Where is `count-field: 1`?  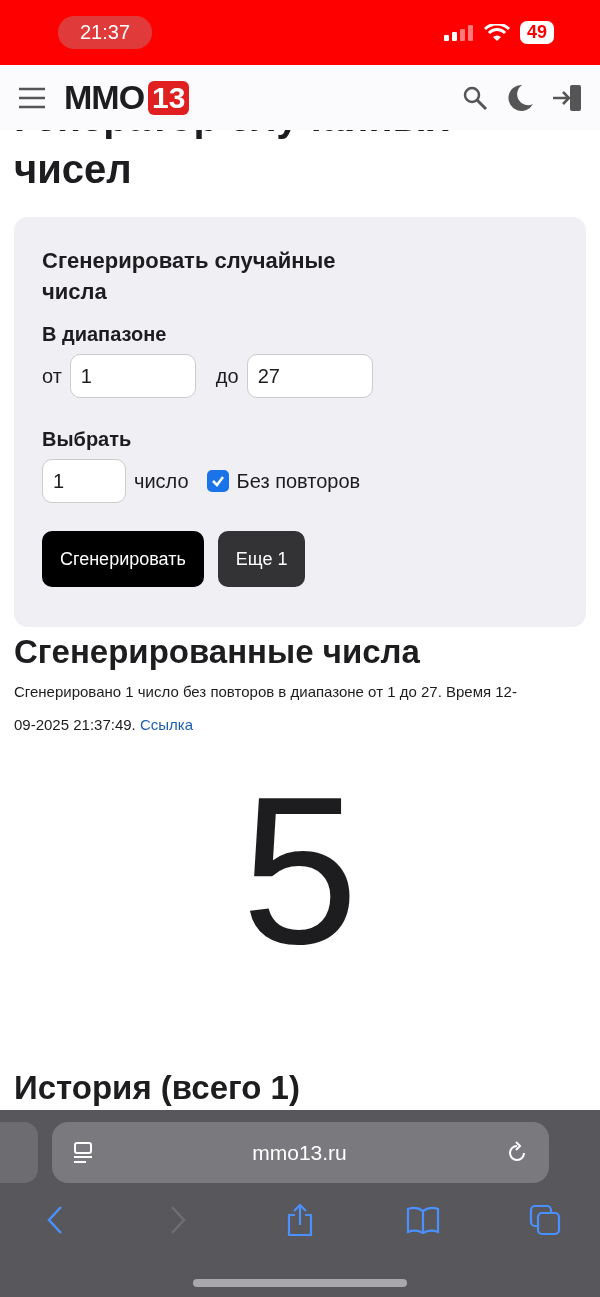
count-field: 1 is located at coordinates (84, 481).